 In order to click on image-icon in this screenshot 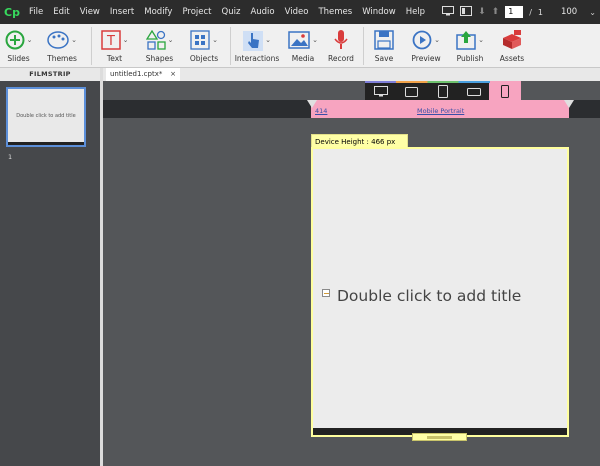, I will do `click(299, 40)`.